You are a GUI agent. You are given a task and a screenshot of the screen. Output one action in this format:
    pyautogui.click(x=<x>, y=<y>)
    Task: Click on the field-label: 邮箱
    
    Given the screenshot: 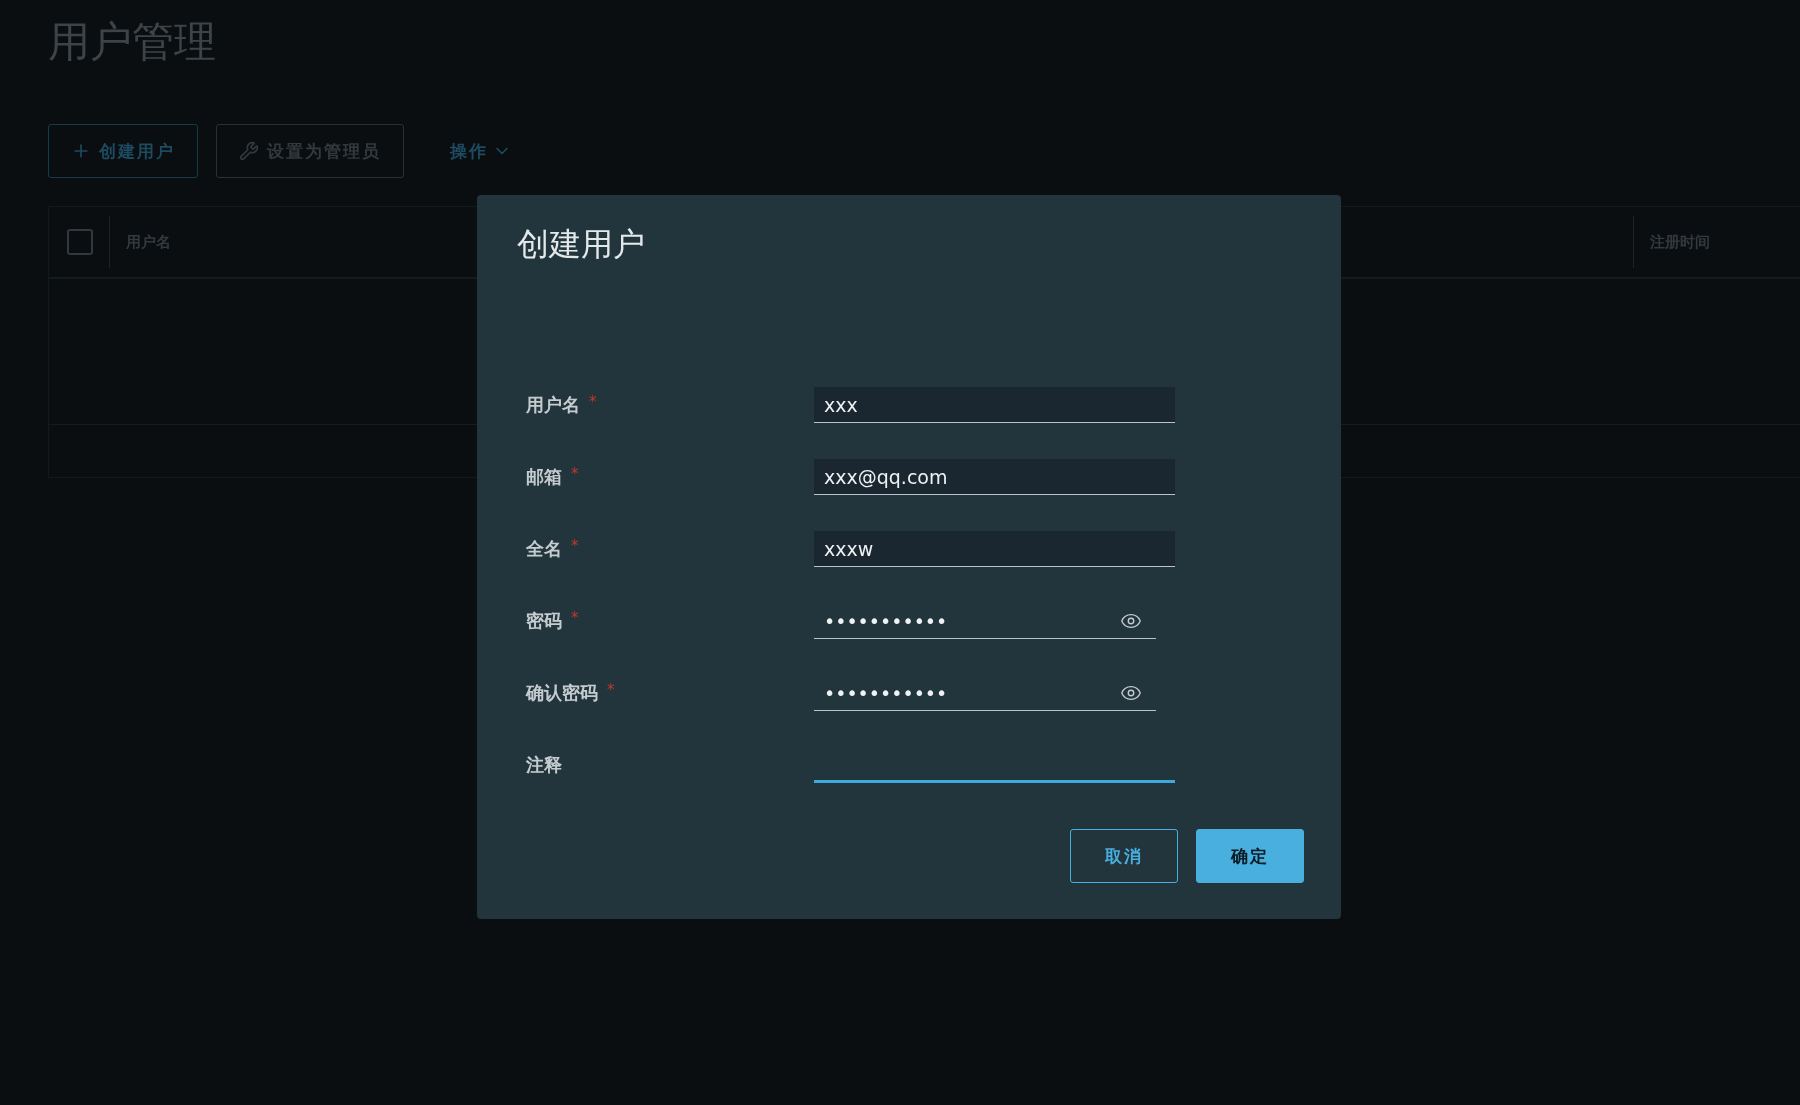 What is the action you would take?
    pyautogui.click(x=544, y=477)
    